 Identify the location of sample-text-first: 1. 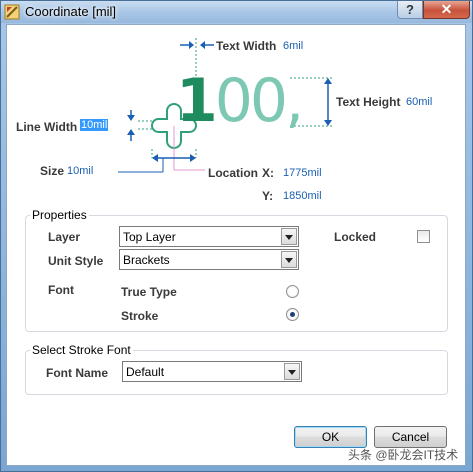
(197, 101).